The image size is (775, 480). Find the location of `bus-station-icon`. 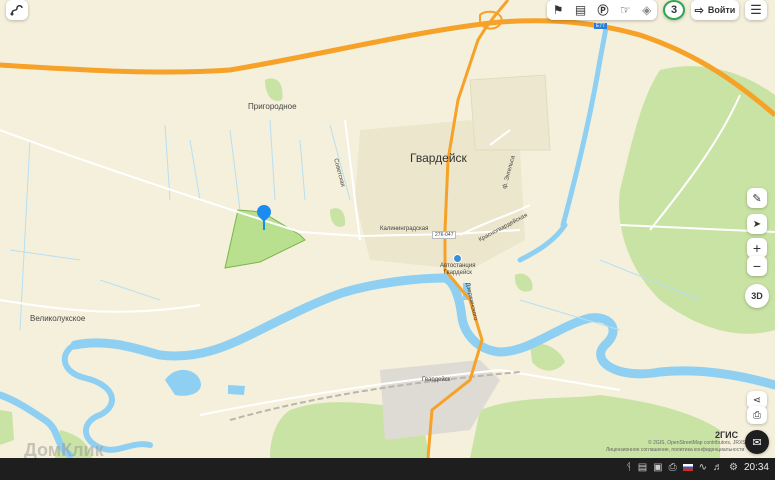

bus-station-icon is located at coordinates (457, 258).